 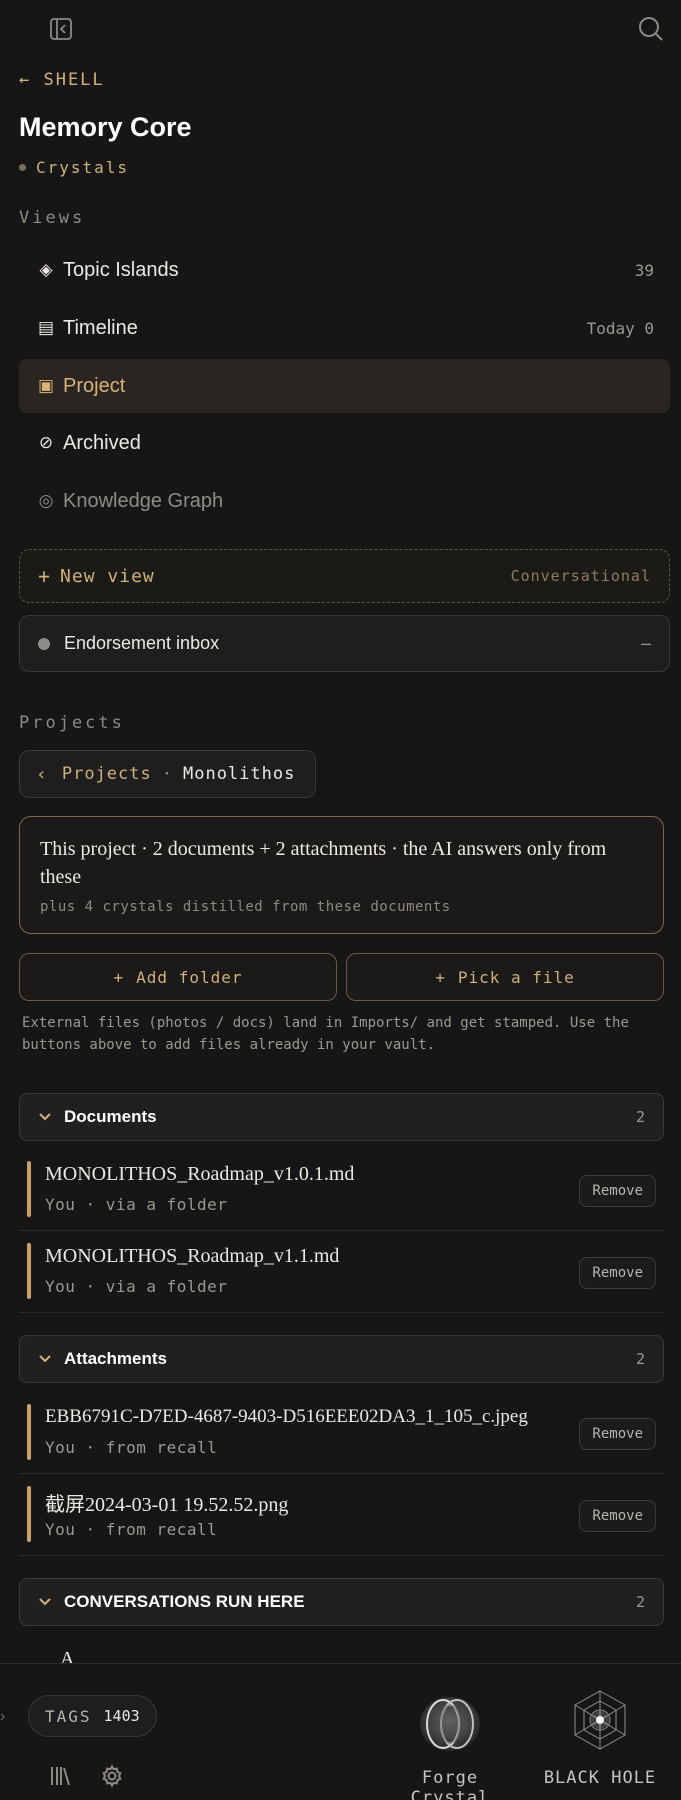 I want to click on black-hole-icon, so click(x=600, y=1720).